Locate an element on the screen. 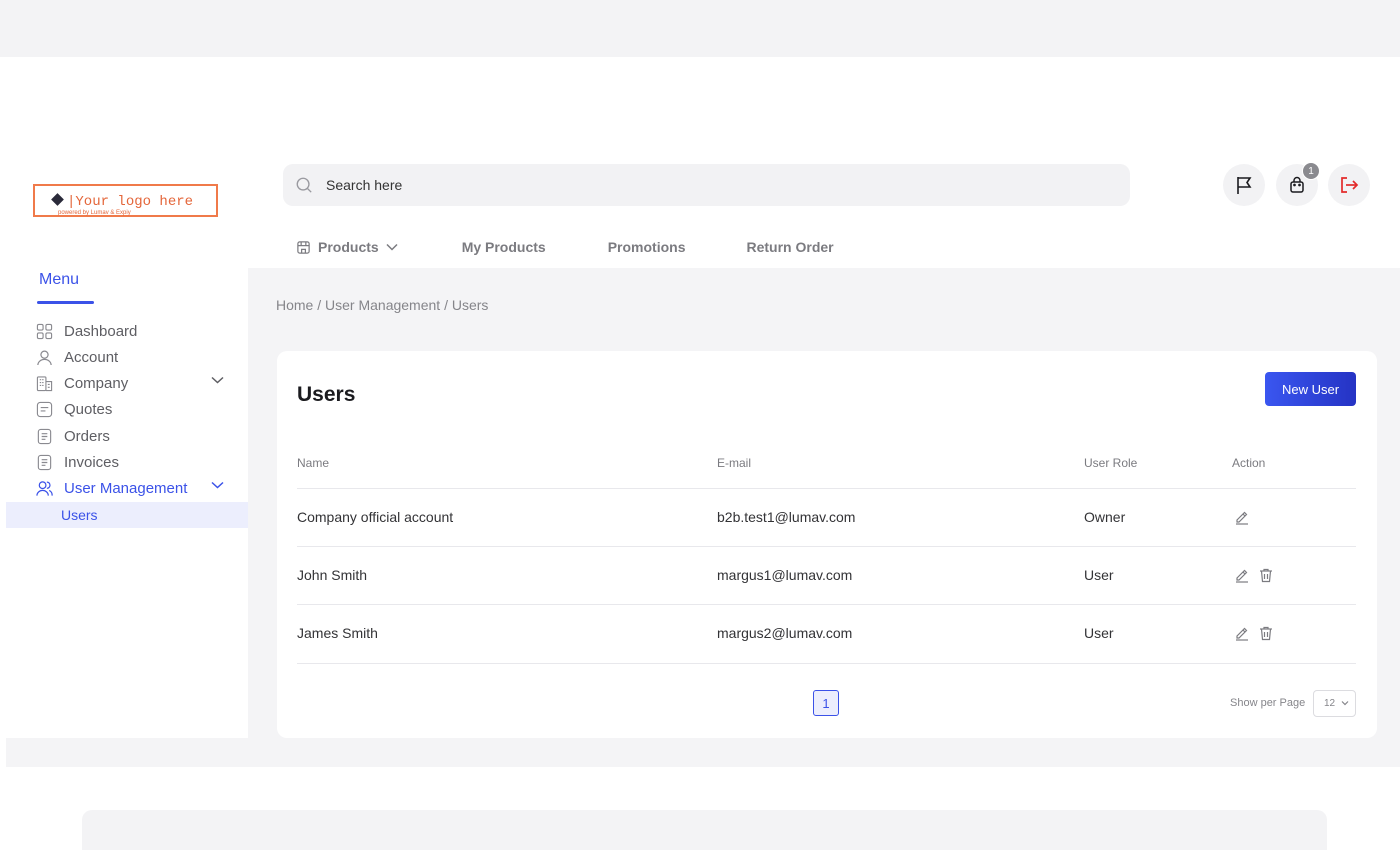  sidebar-item-label: Dashboard is located at coordinates (101, 331).